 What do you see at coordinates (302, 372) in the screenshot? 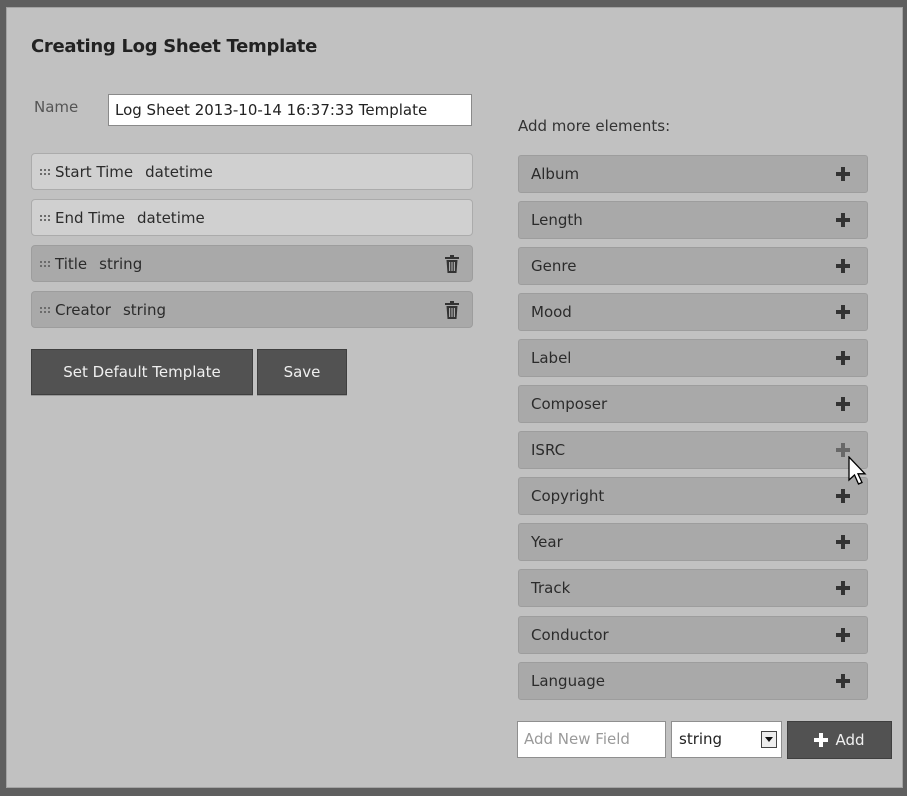
I see `save-button: Save` at bounding box center [302, 372].